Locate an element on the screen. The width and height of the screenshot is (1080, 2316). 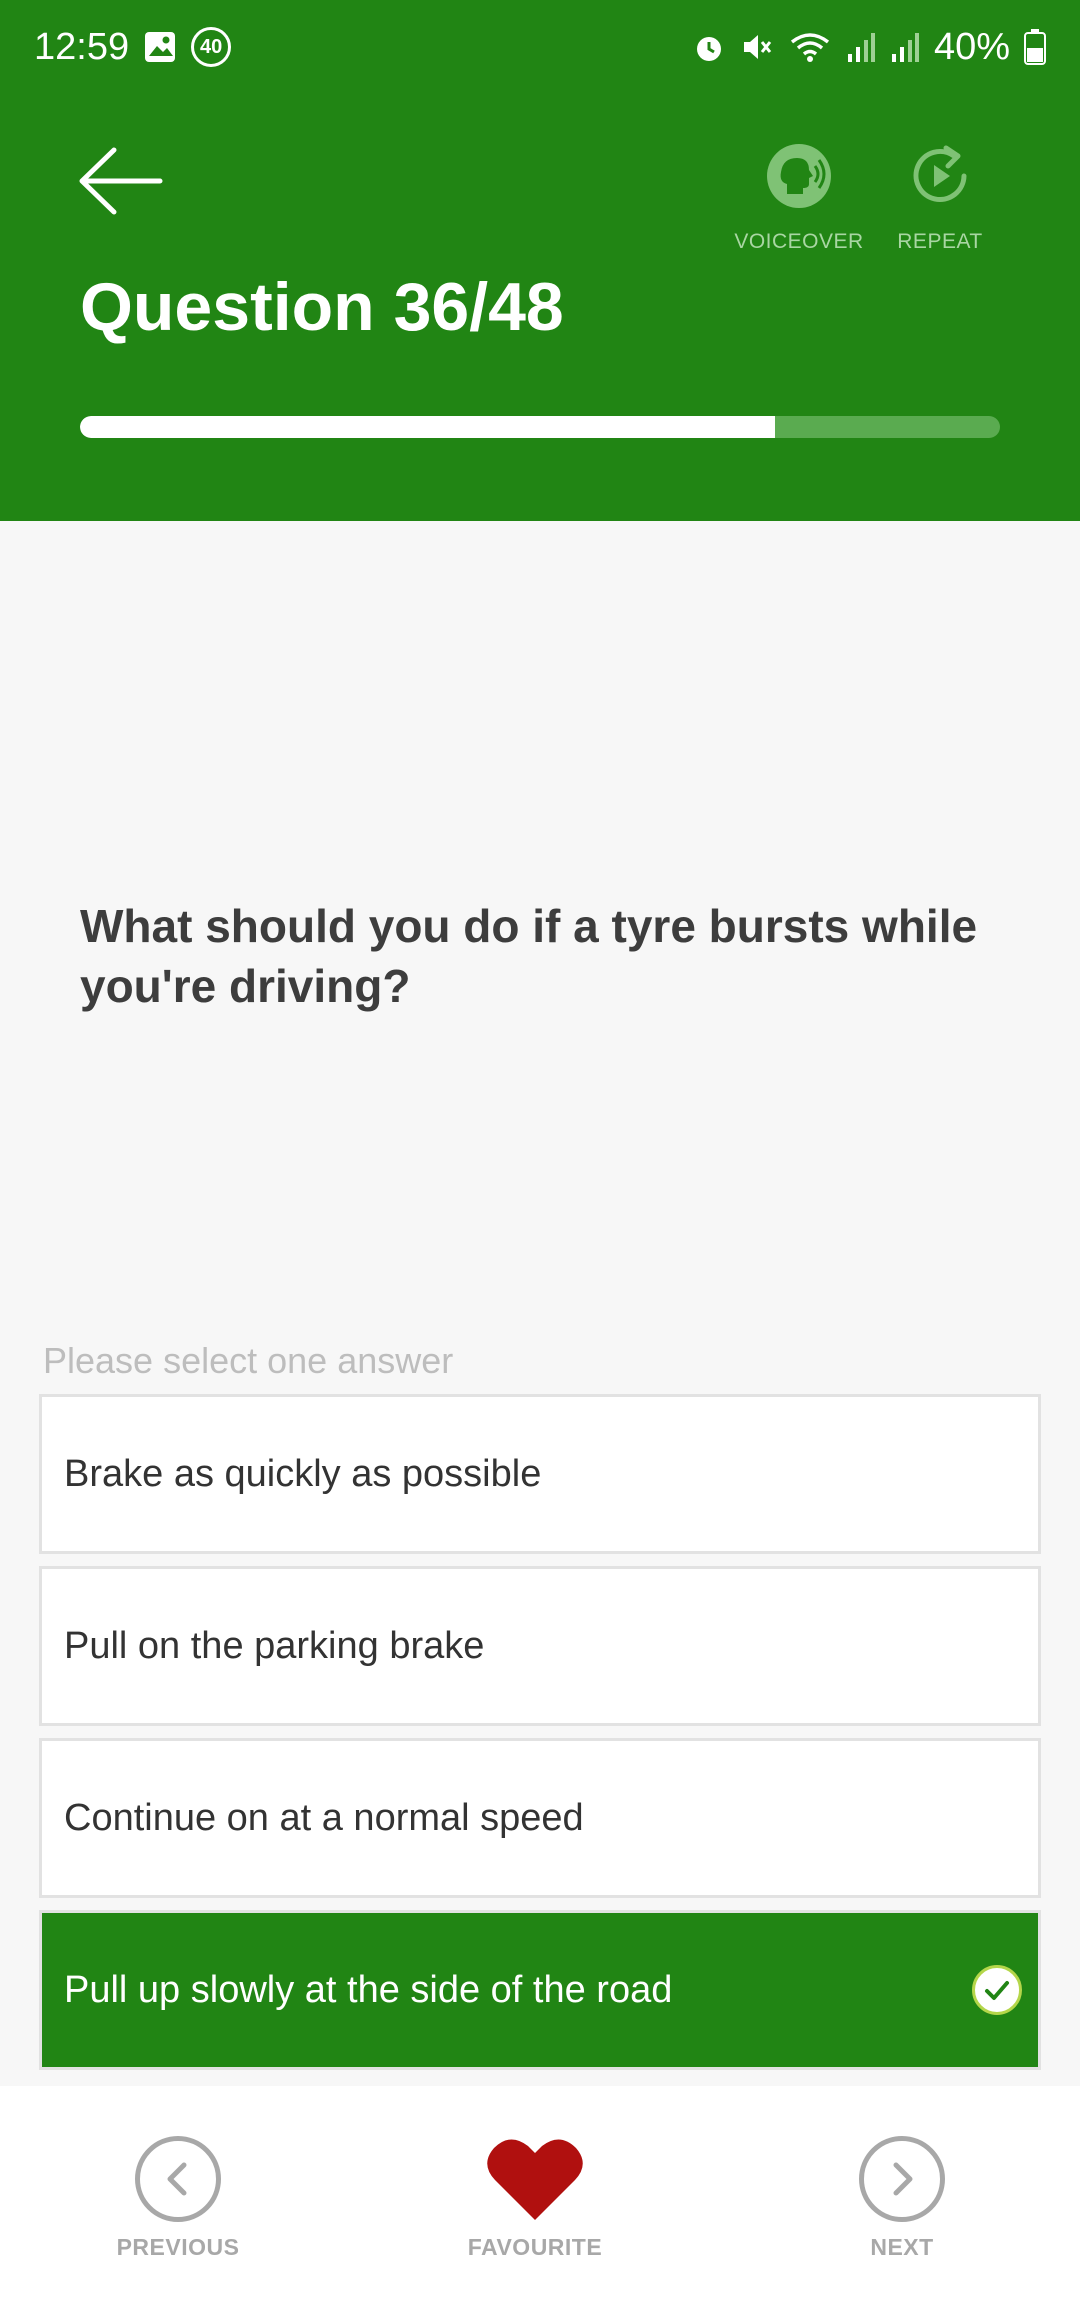
back-button is located at coordinates (121, 181).